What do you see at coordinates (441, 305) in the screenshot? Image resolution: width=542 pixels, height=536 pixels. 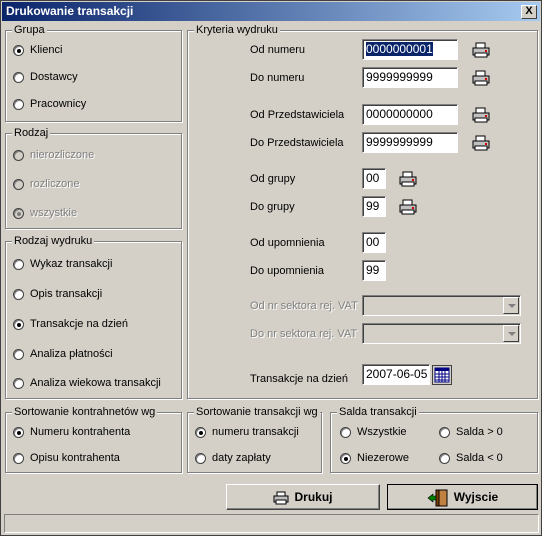 I see `od-sektora-select` at bounding box center [441, 305].